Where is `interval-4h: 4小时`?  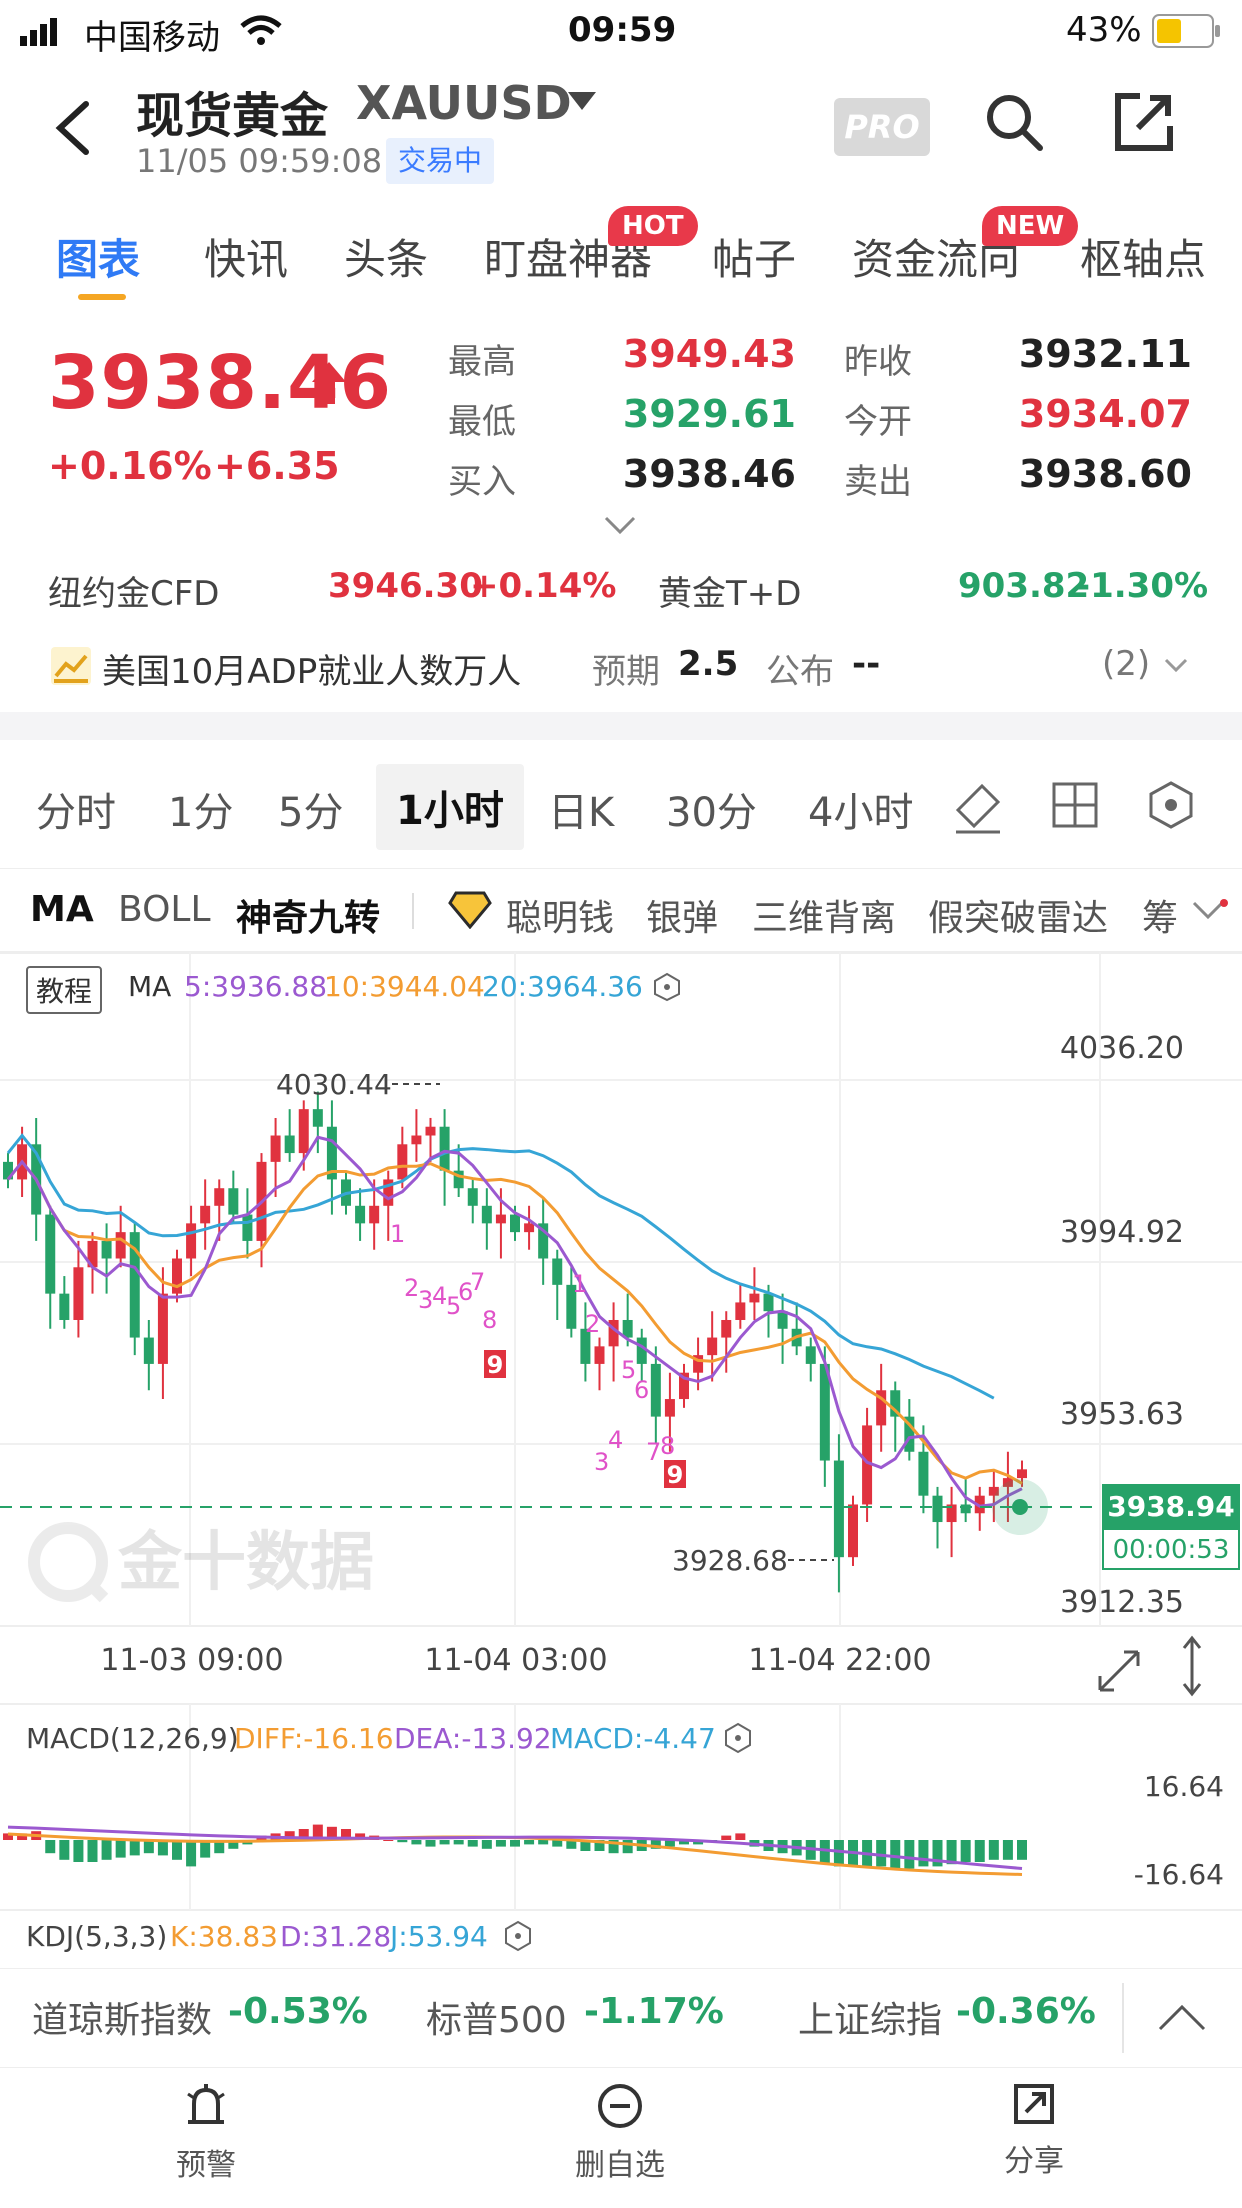
interval-4h: 4小时 is located at coordinates (860, 809).